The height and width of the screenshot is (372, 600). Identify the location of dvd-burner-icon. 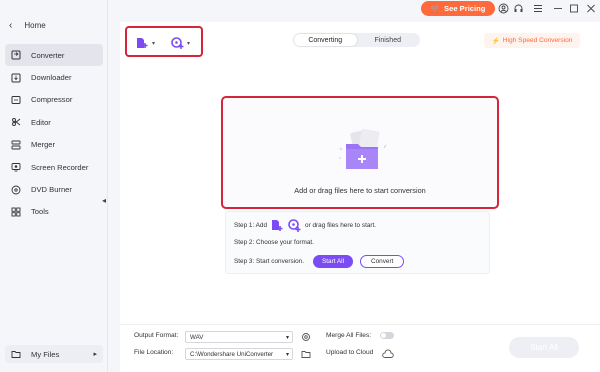
(16, 189).